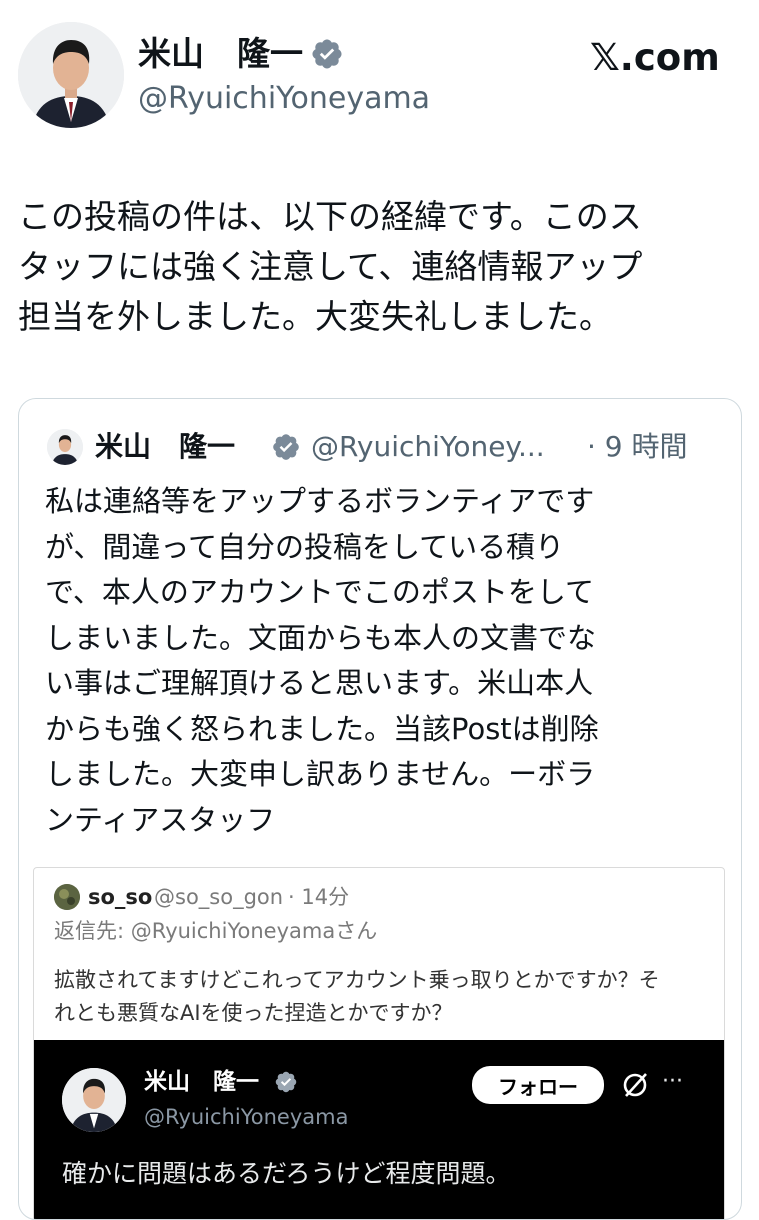 This screenshot has width=759, height=1220. Describe the element at coordinates (94, 1100) in the screenshot. I see `dark-post-avatar` at that location.